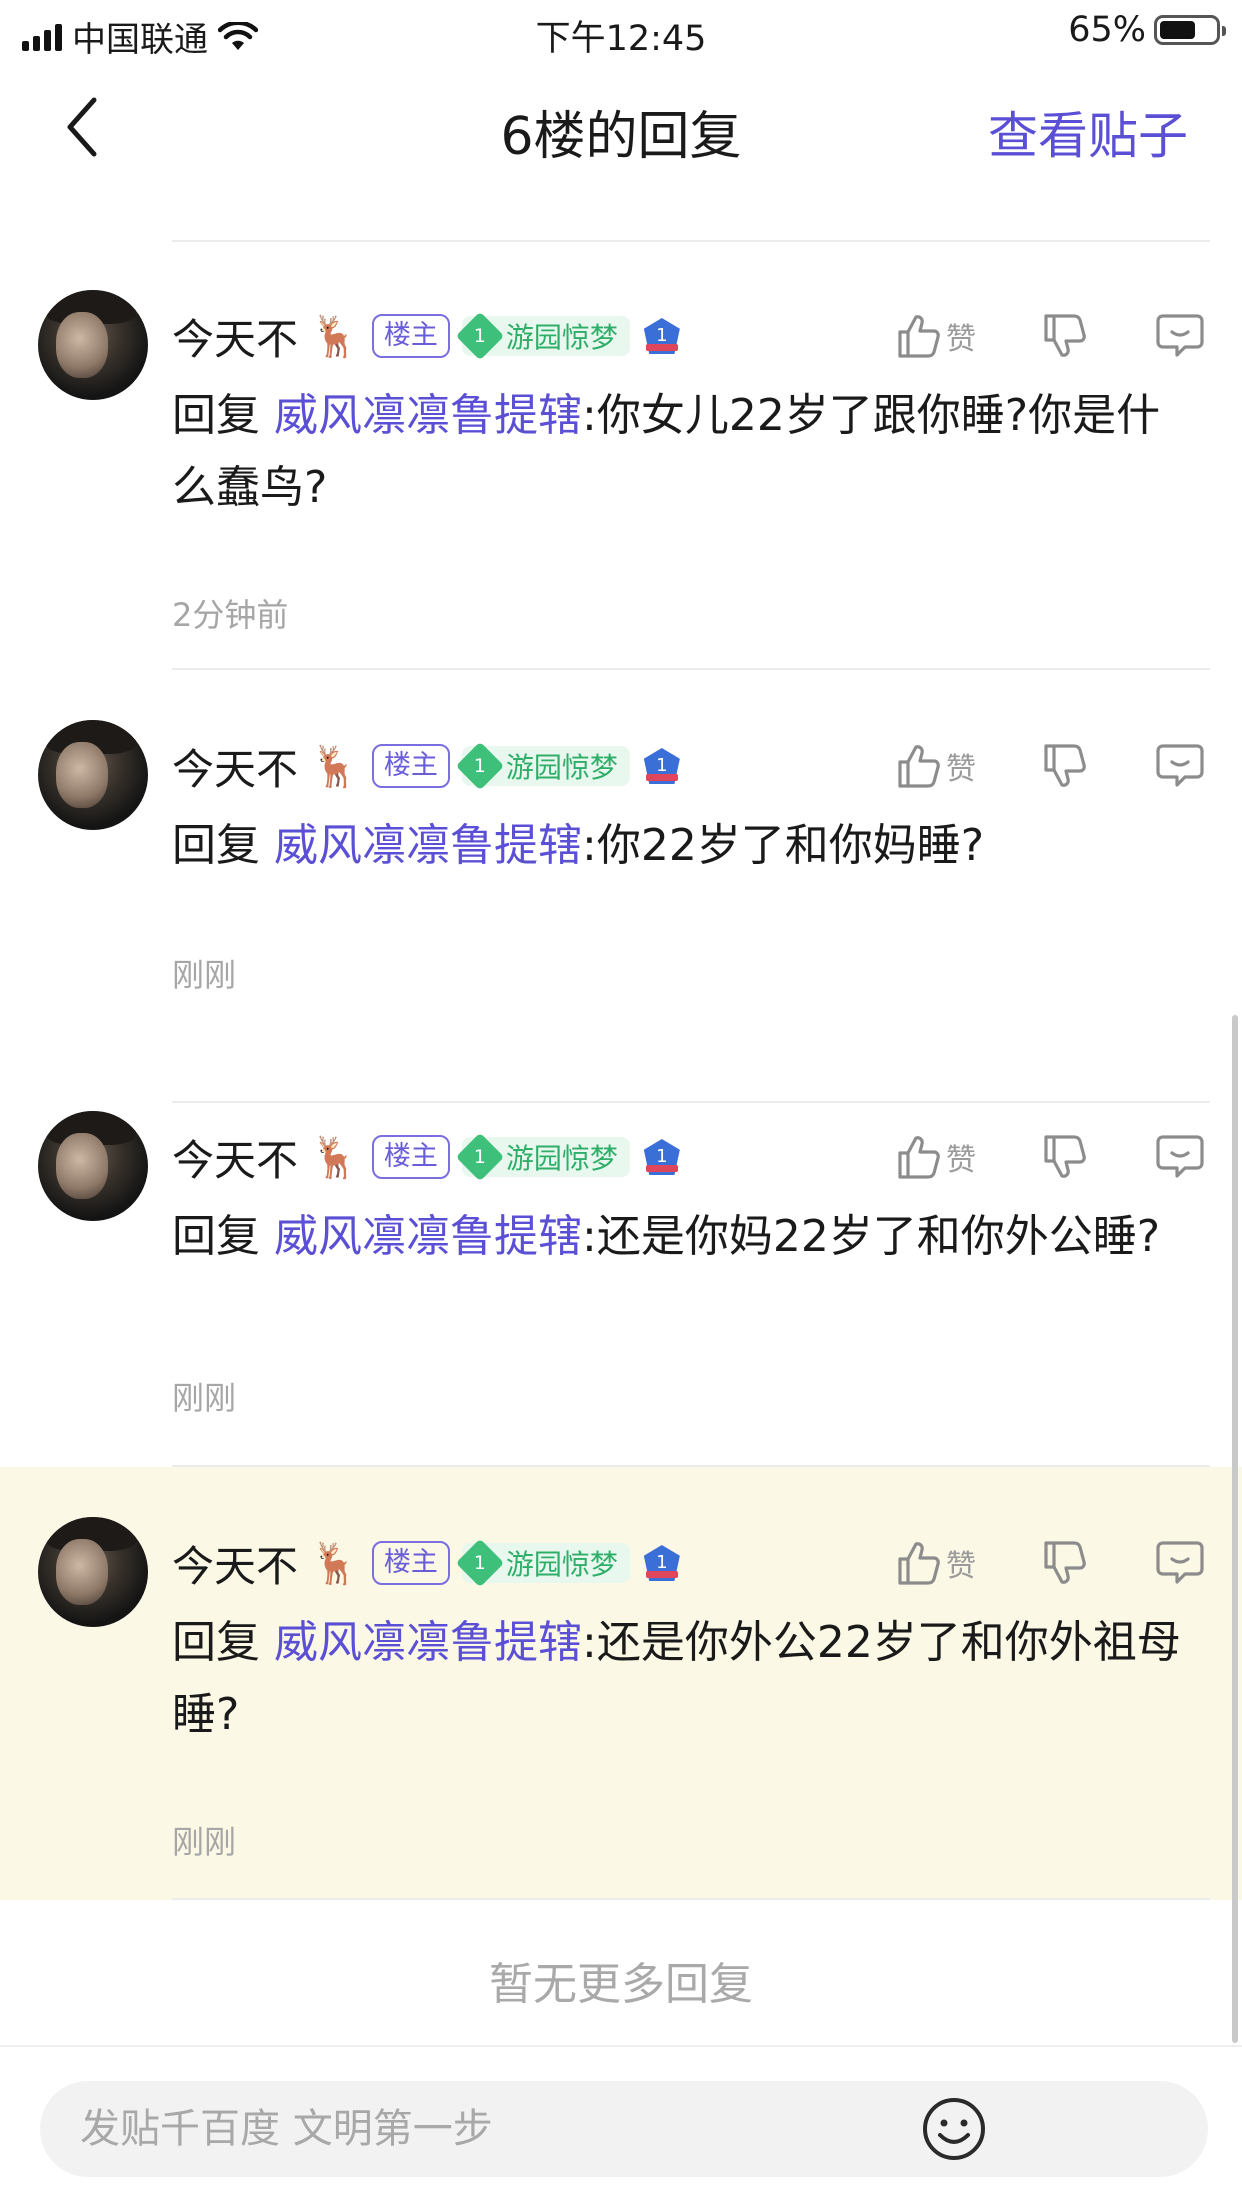 This screenshot has height=2208, width=1242. I want to click on reply-time: 2分钟前, so click(230, 615).